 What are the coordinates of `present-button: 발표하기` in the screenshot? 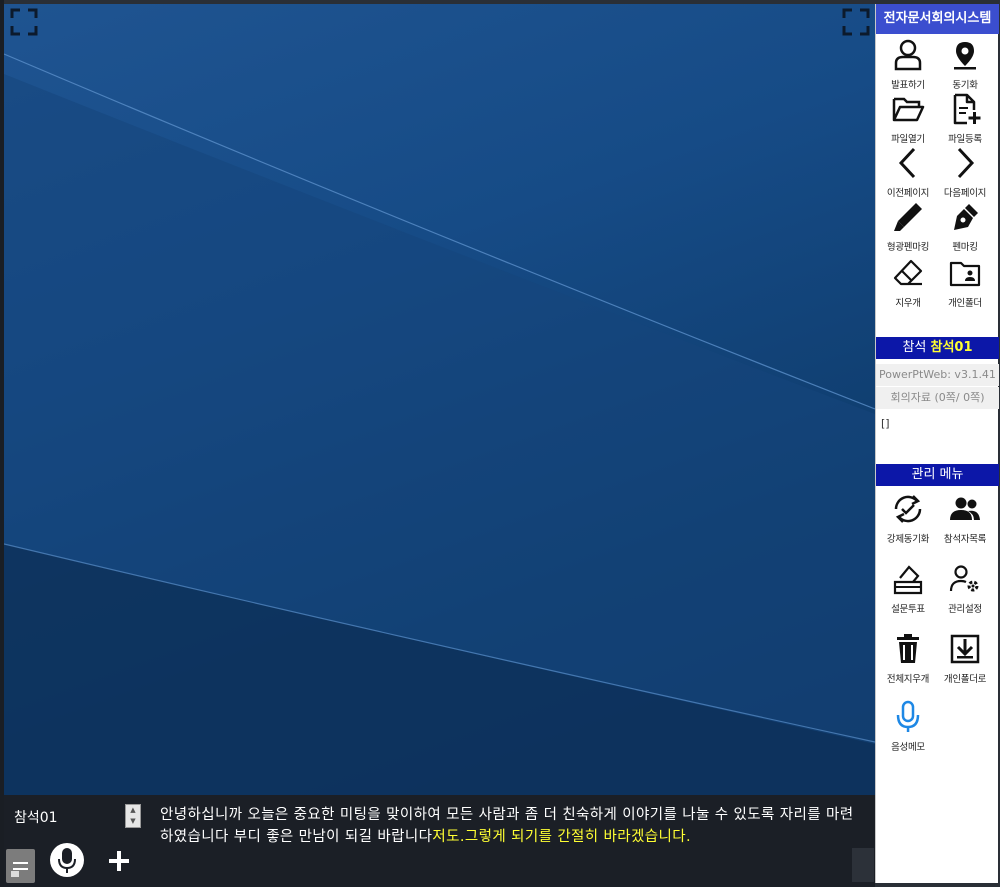 It's located at (908, 64).